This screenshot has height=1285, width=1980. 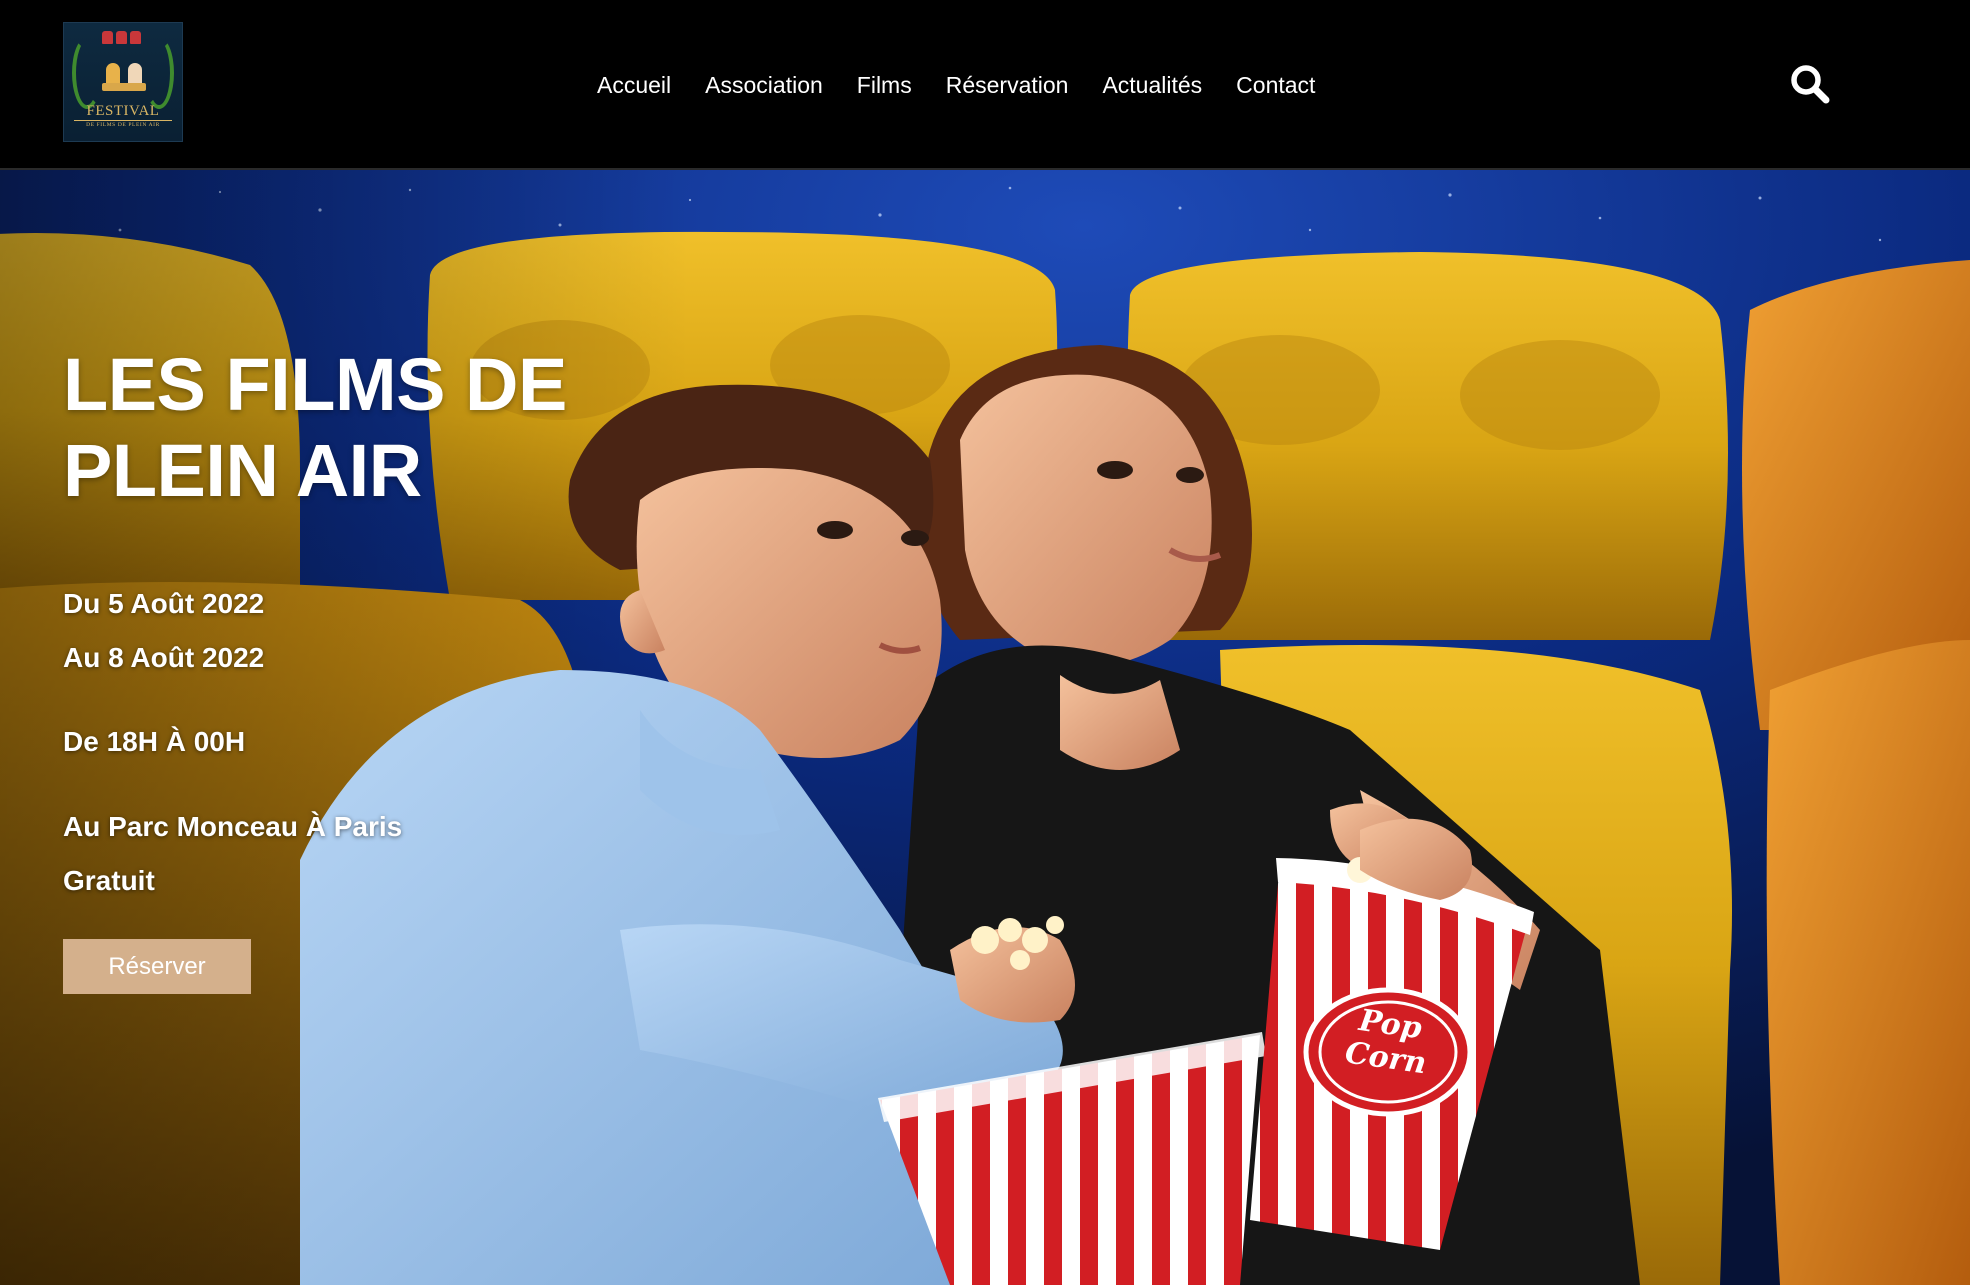 What do you see at coordinates (242, 470) in the screenshot?
I see `hero-title-line2: PLEIN AIR` at bounding box center [242, 470].